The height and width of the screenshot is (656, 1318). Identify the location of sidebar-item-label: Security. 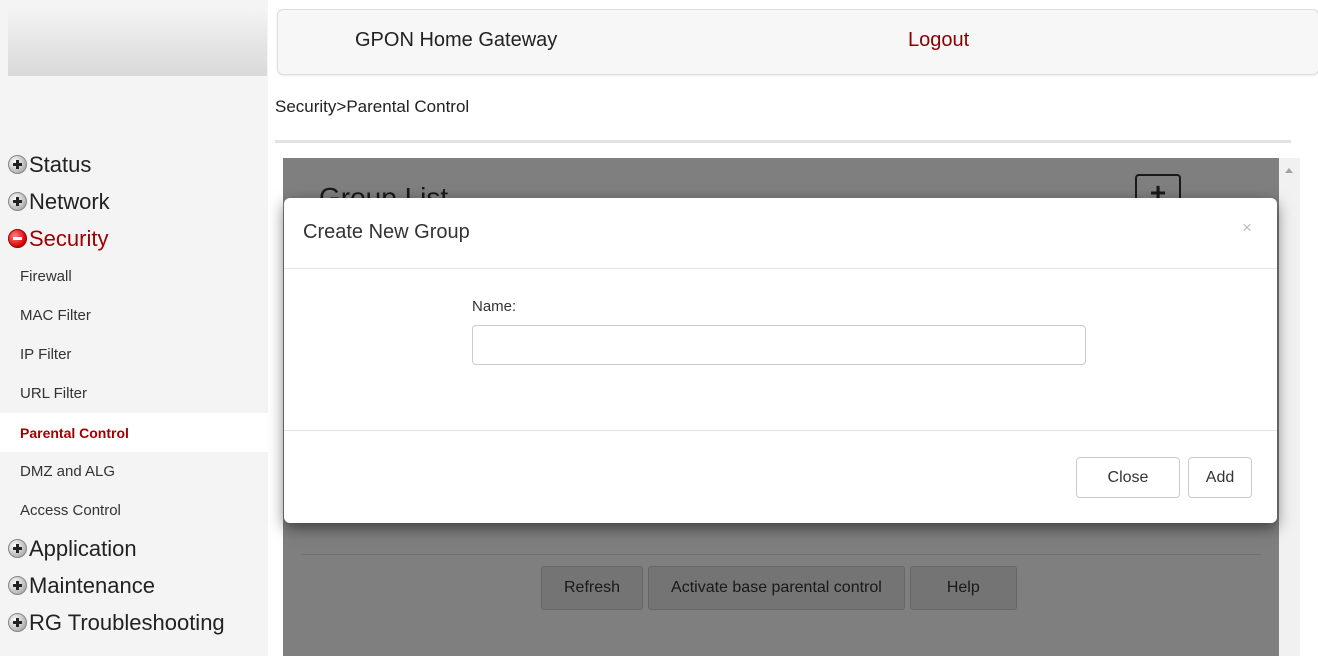
(69, 238).